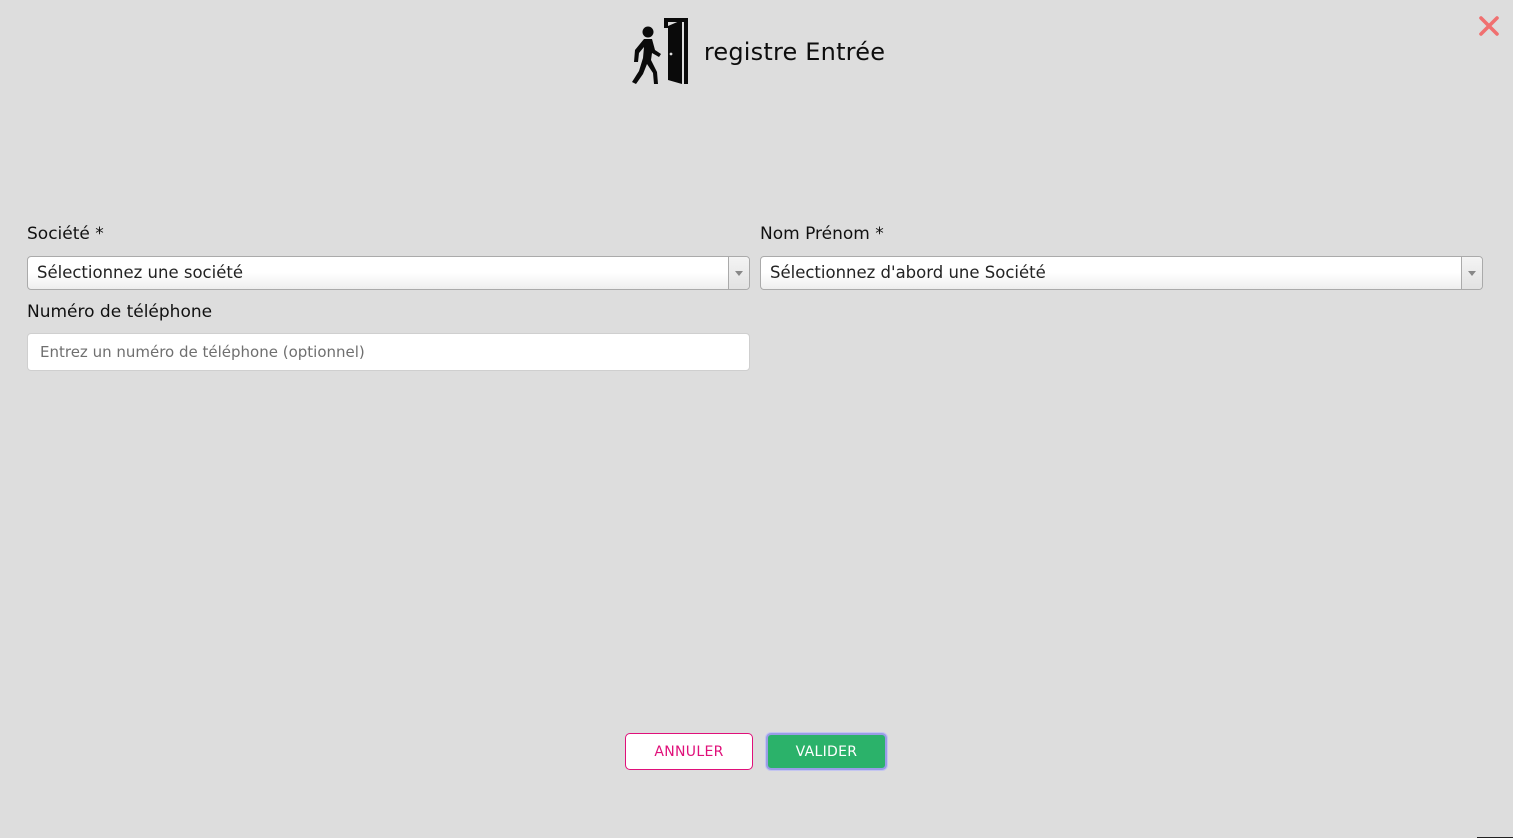  I want to click on page-title: registre Entrée, so click(794, 52).